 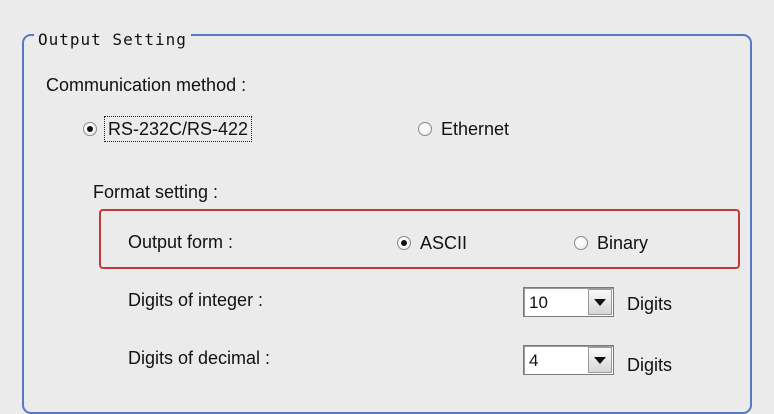 I want to click on radio-ethernet-label: Ethernet, so click(x=475, y=129).